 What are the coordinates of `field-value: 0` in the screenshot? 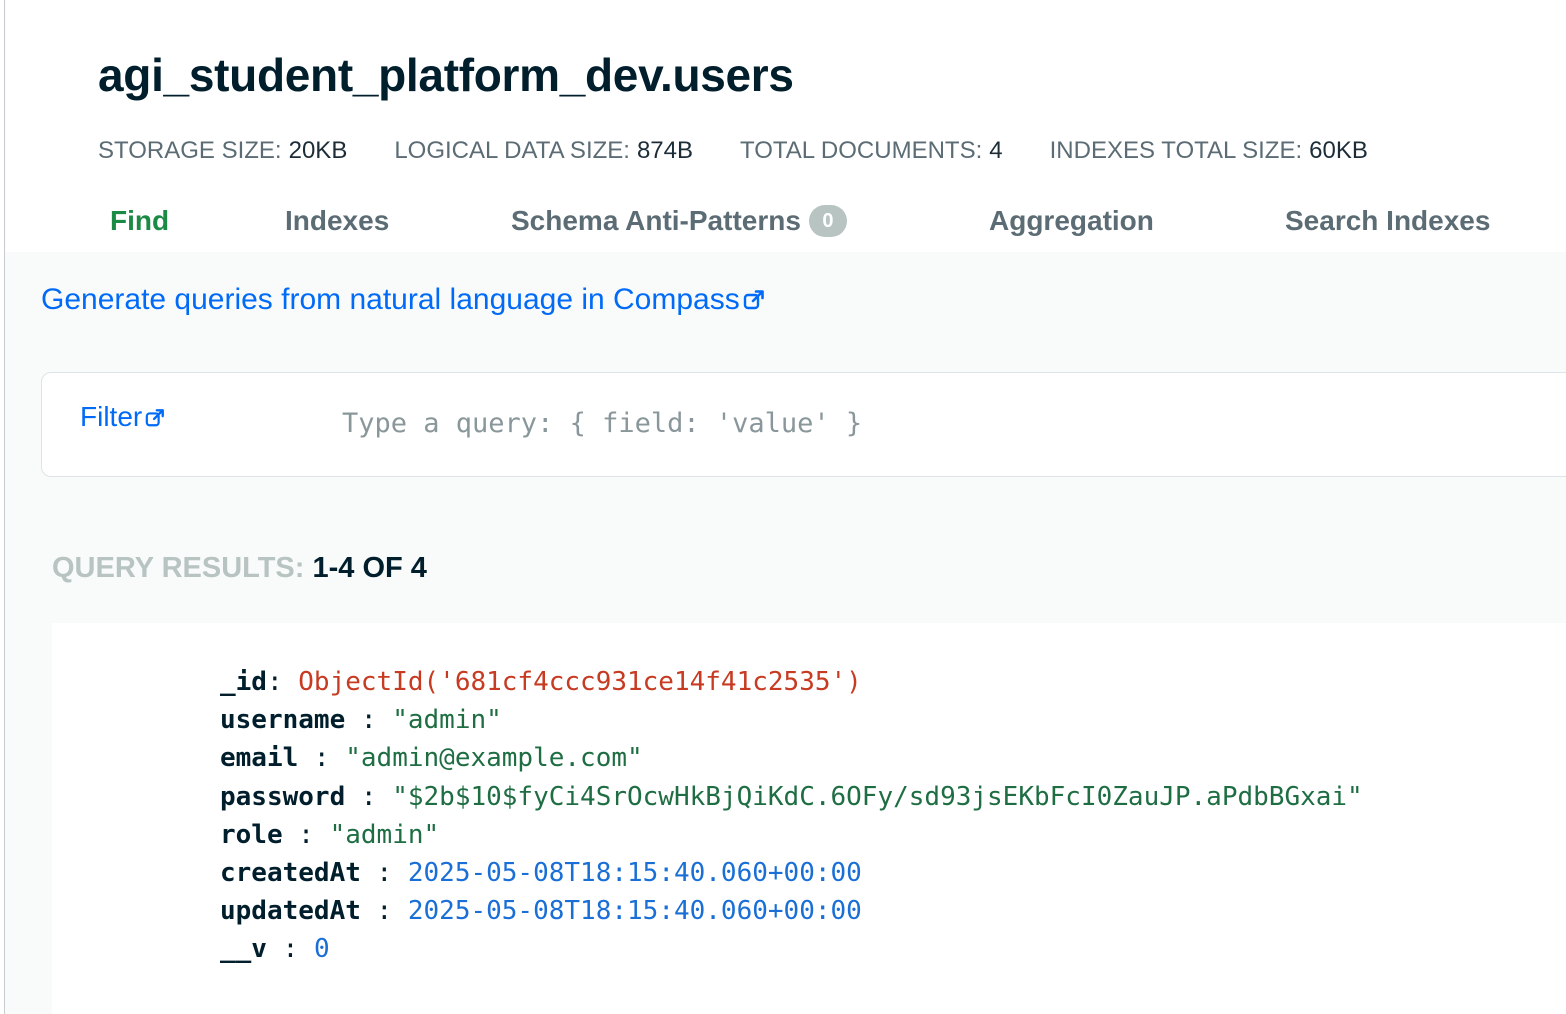 It's located at (322, 949).